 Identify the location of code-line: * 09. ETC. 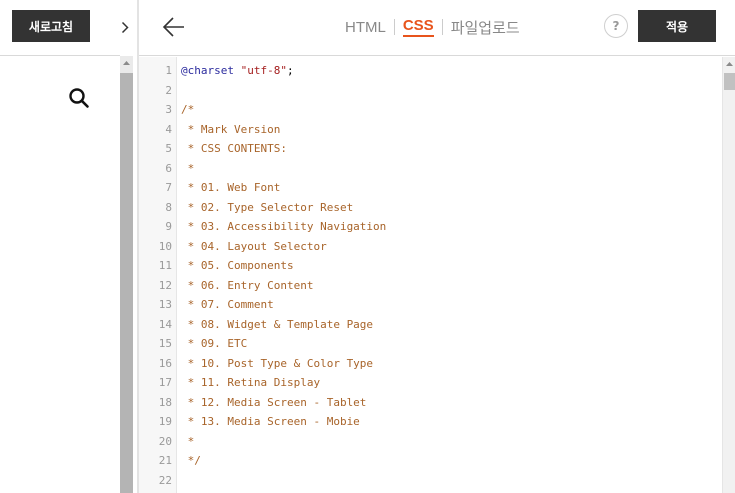
(214, 344).